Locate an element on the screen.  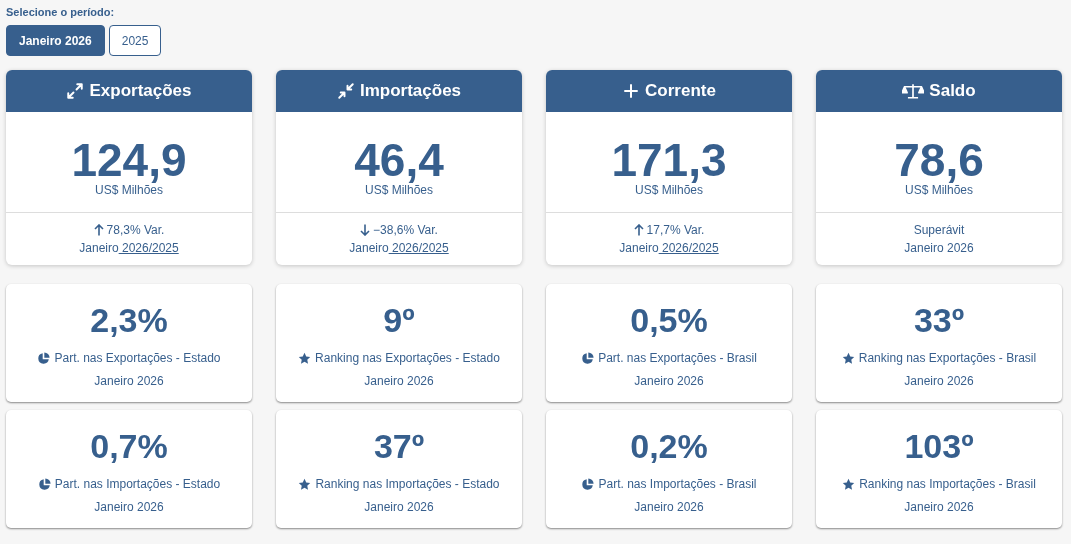
period-option: Janeiro 2026 is located at coordinates (55, 40).